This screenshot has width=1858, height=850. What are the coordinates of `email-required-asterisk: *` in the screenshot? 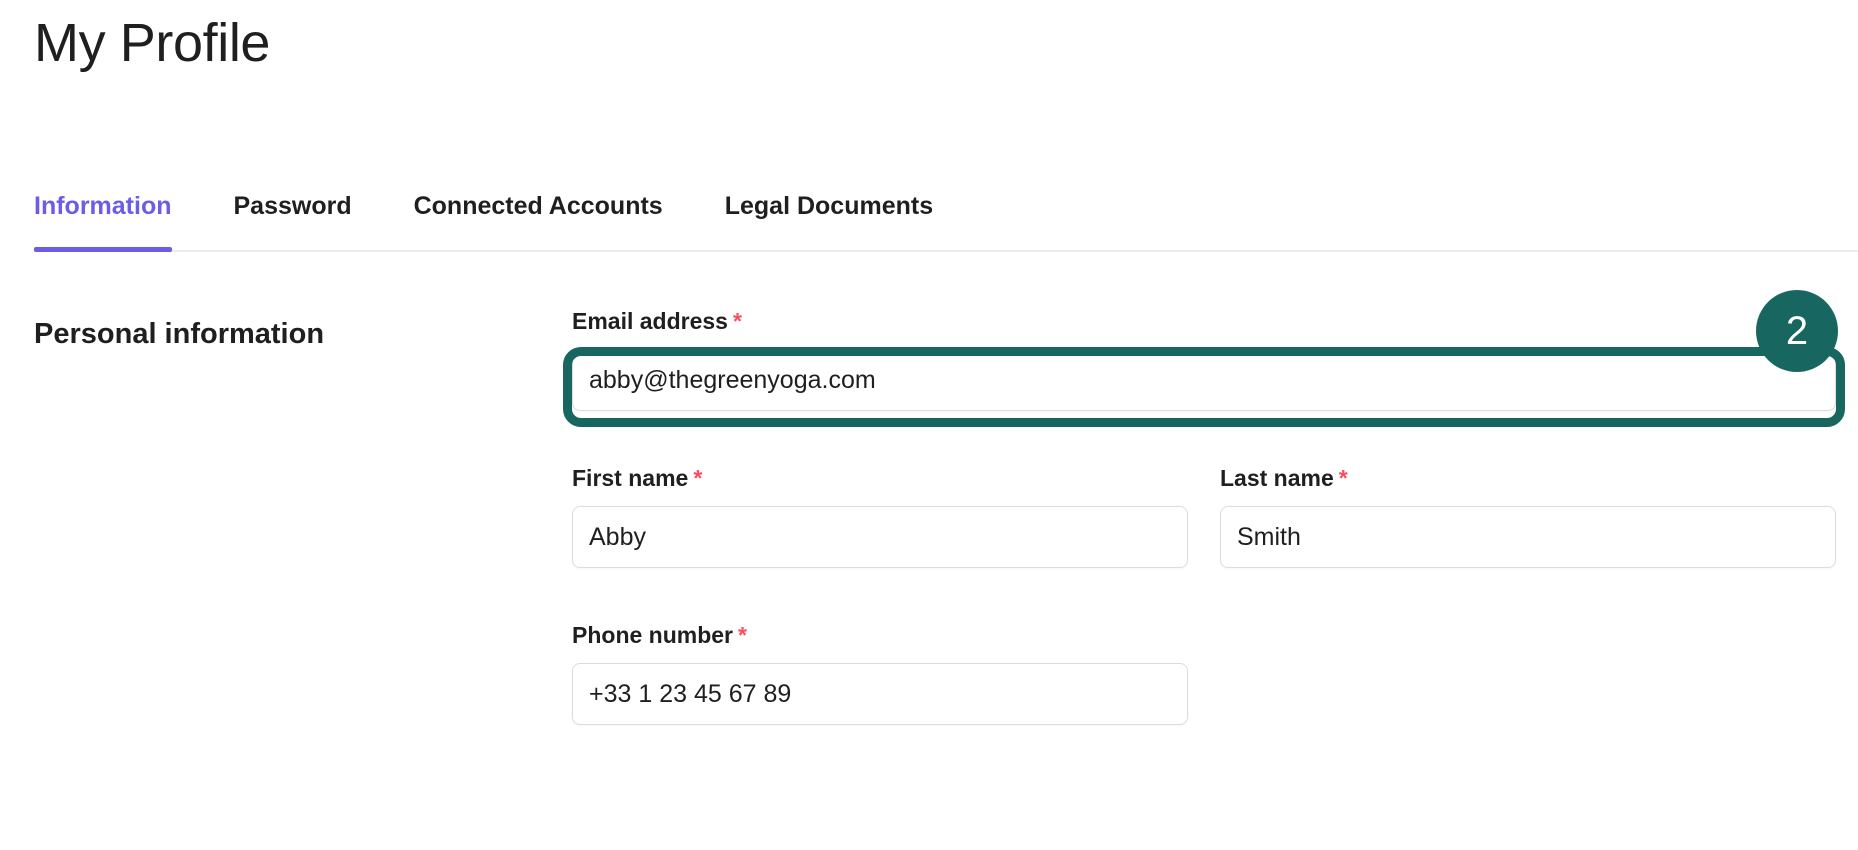 It's located at (737, 321).